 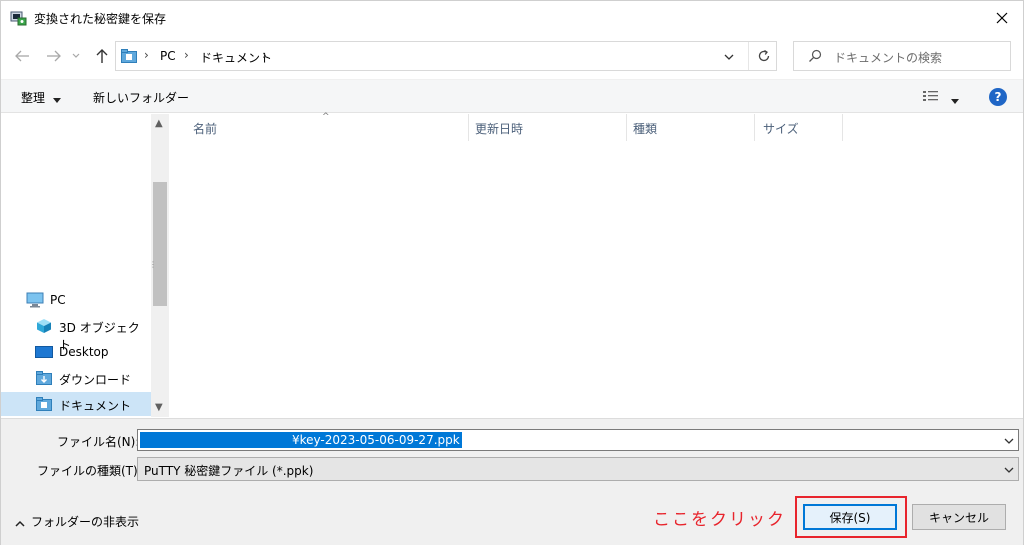 I want to click on sidebar-item-3d-objects: 3D オブジェクト, so click(x=76, y=333).